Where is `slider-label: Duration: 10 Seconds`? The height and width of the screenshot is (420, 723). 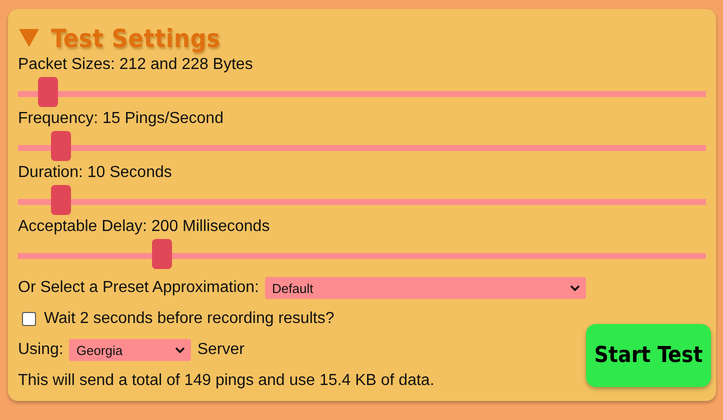
slider-label: Duration: 10 Seconds is located at coordinates (95, 173).